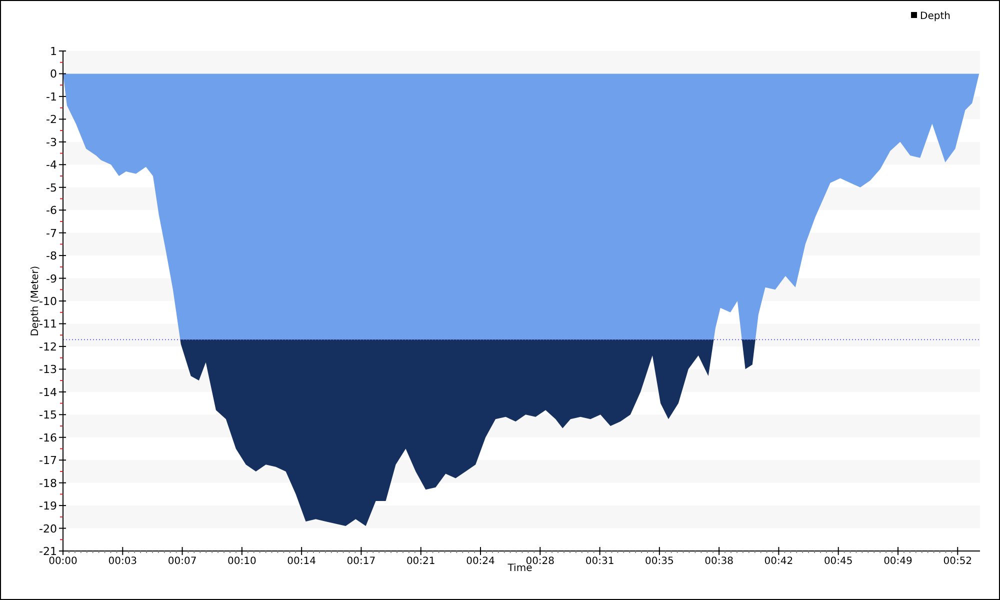 The image size is (1000, 600). What do you see at coordinates (51, 142) in the screenshot?
I see `y-tick-label: -3` at bounding box center [51, 142].